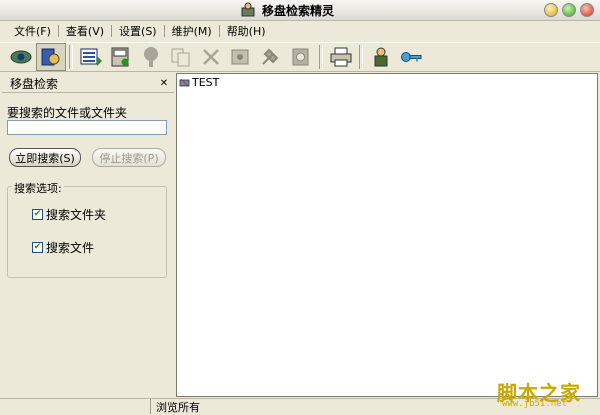 This screenshot has width=600, height=415. I want to click on list-button, so click(91, 57).